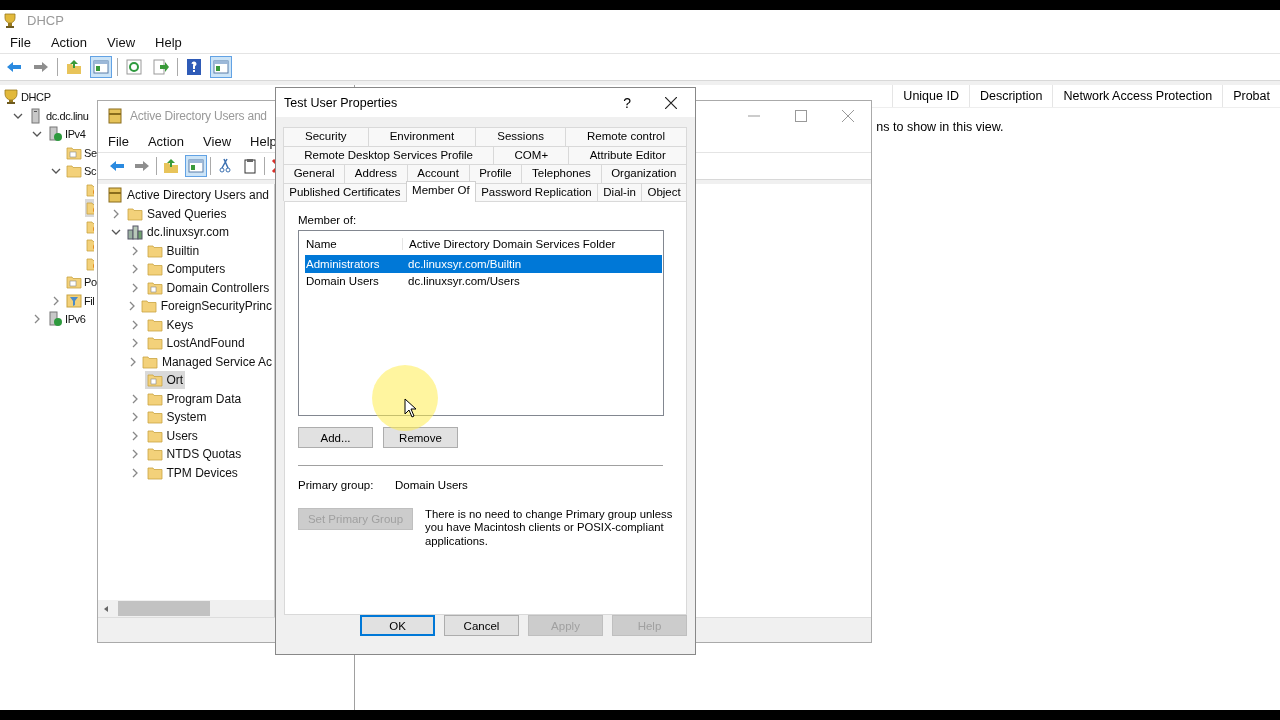 The image size is (1280, 720). What do you see at coordinates (90, 171) in the screenshot?
I see `tree-item: Sc` at bounding box center [90, 171].